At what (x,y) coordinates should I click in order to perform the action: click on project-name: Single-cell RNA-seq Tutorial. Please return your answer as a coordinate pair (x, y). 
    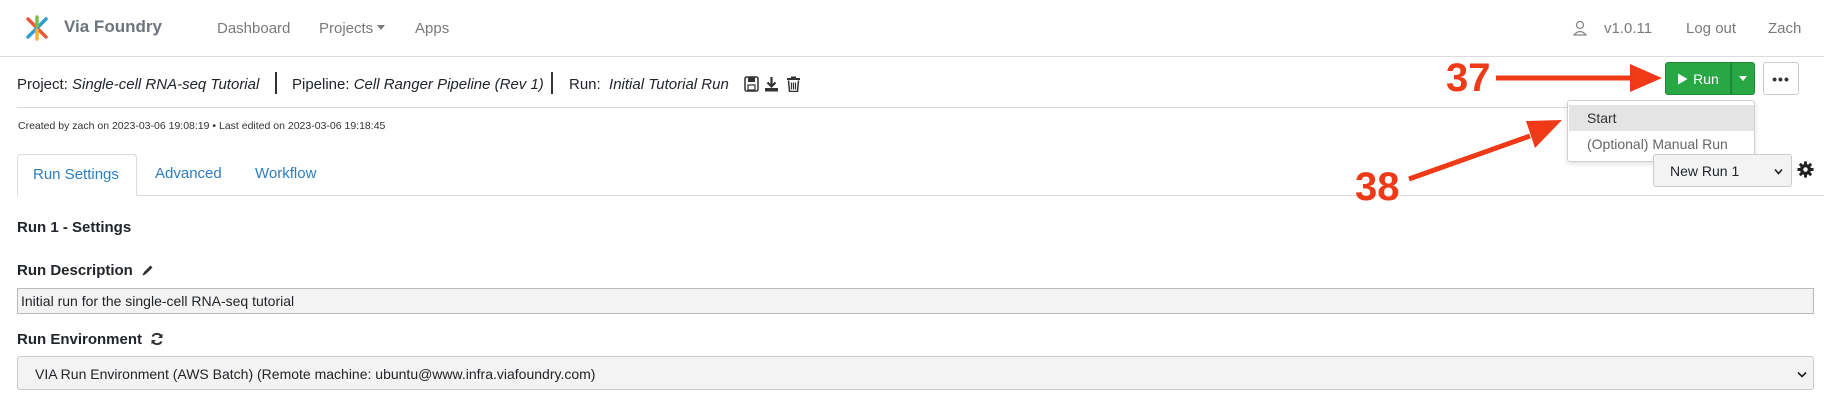
    Looking at the image, I should click on (165, 84).